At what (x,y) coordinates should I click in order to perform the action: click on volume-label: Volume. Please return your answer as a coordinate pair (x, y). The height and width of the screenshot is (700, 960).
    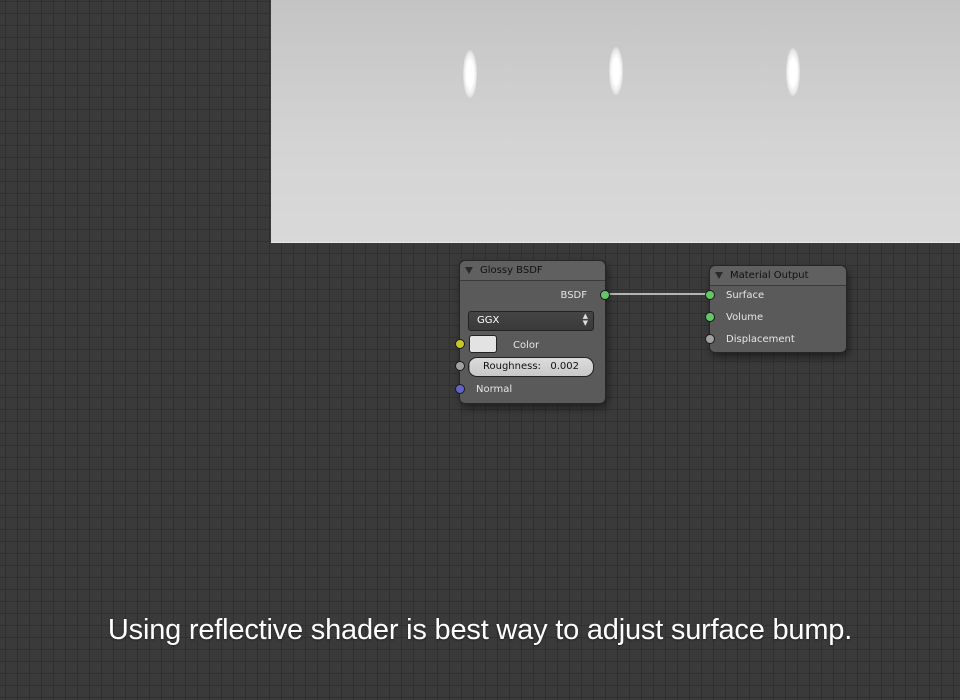
    Looking at the image, I should click on (745, 317).